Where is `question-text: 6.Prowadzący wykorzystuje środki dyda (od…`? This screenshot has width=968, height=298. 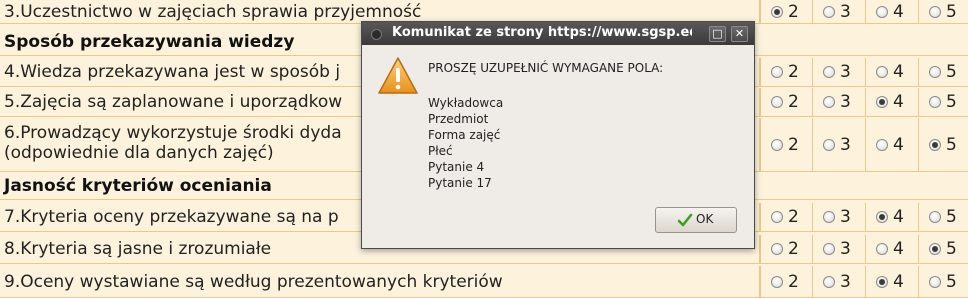
question-text: 6.Prowadzący wykorzystuje środki dyda (od… is located at coordinates (173, 143).